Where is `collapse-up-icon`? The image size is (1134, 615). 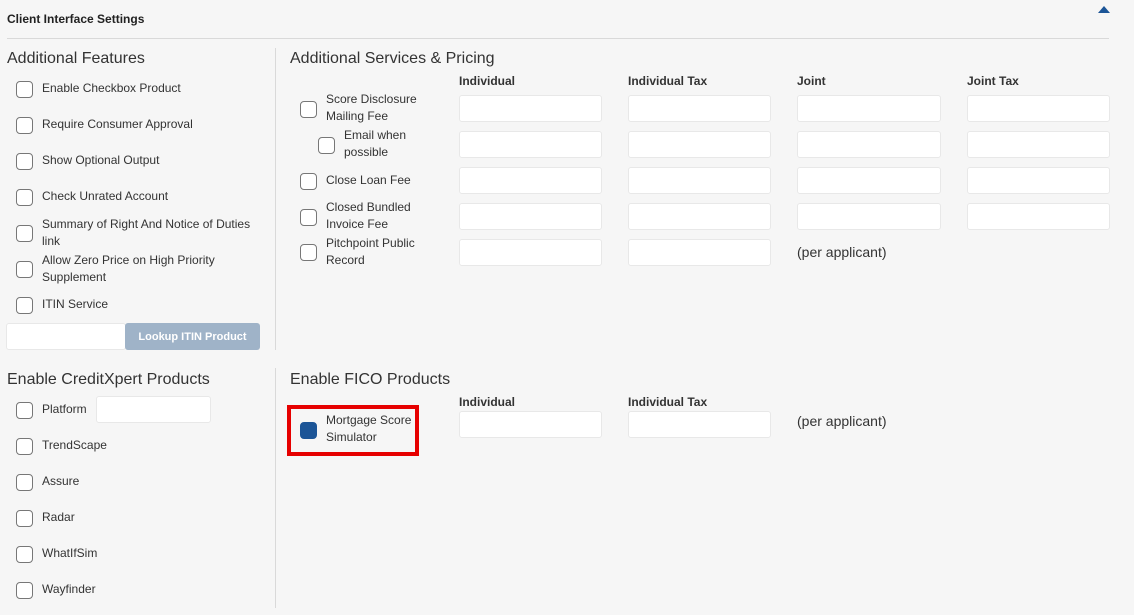
collapse-up-icon is located at coordinates (1104, 9).